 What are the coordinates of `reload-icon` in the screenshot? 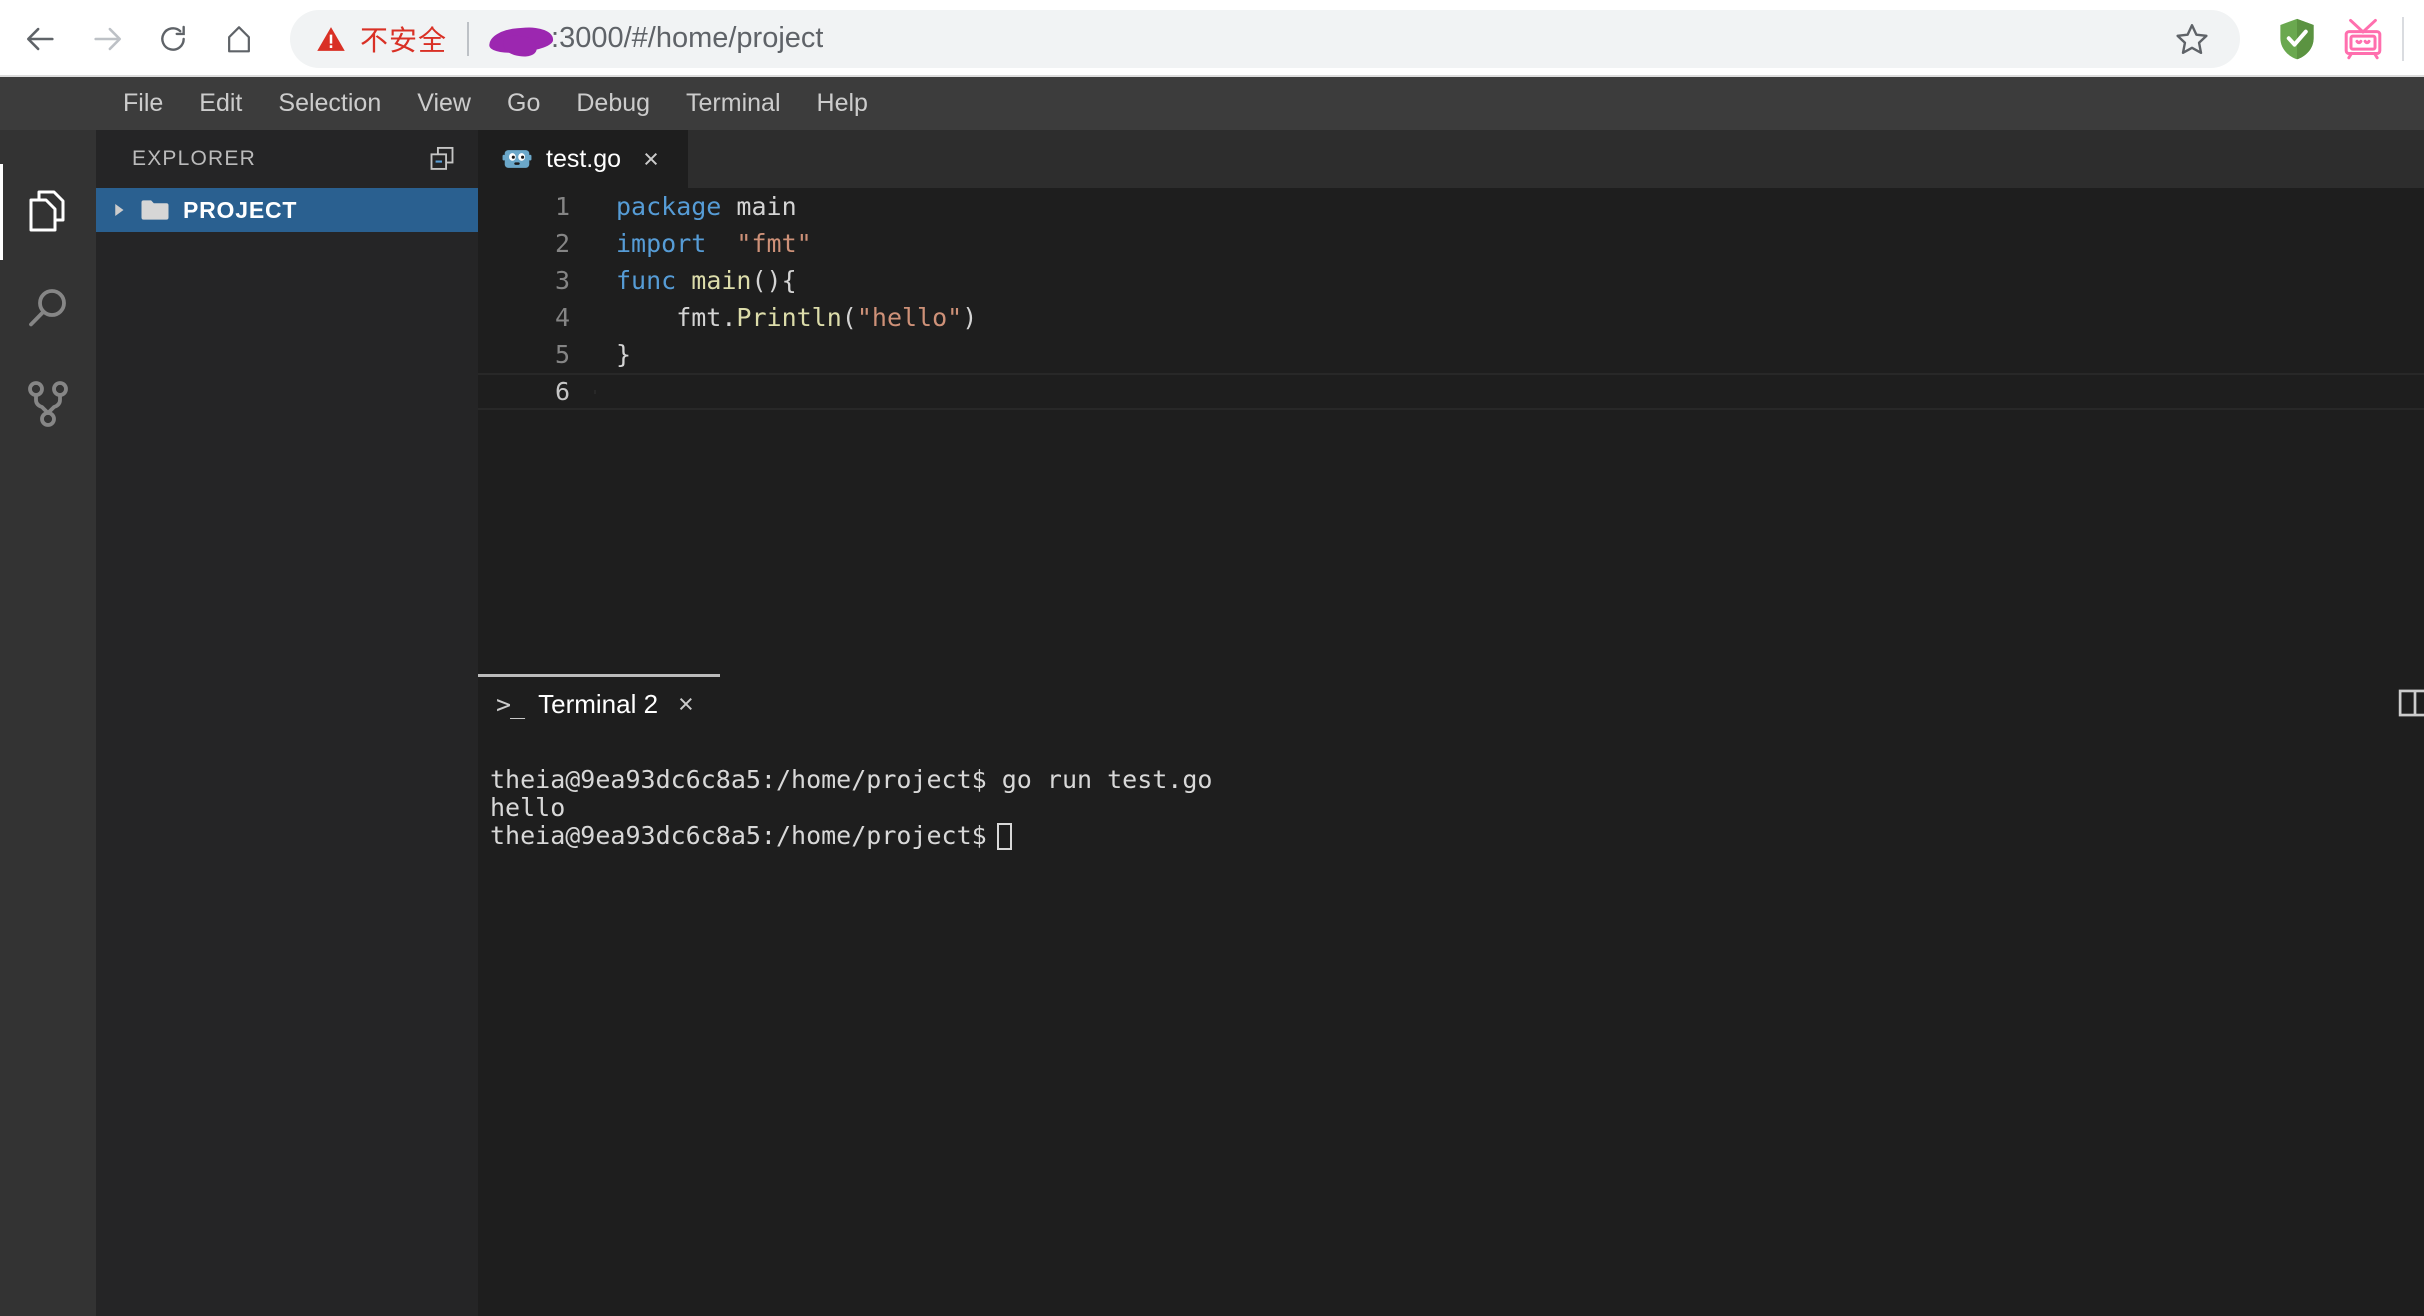 It's located at (173, 38).